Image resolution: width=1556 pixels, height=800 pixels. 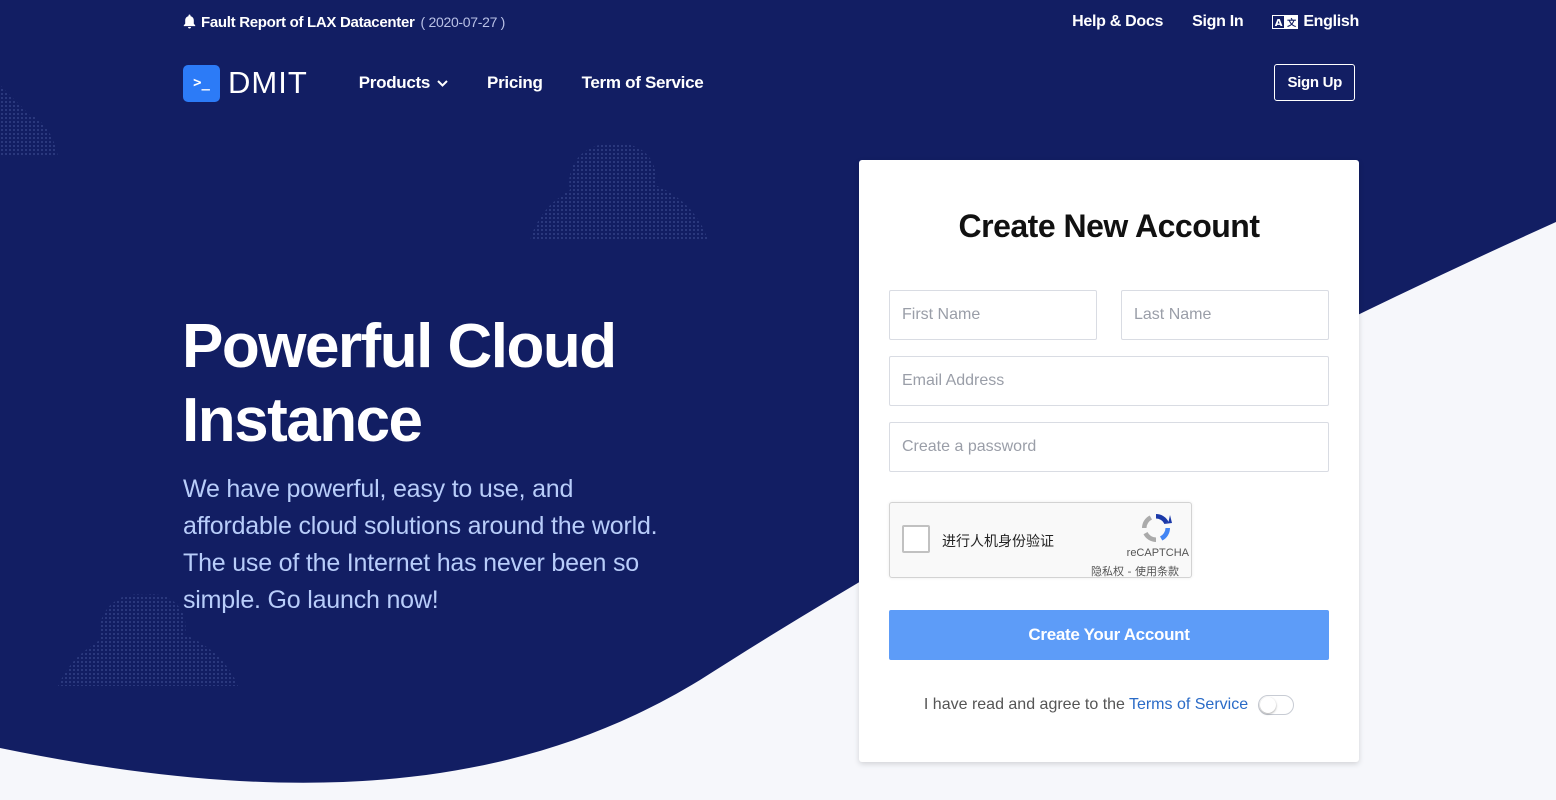 I want to click on terminal-icon: >_, so click(x=201, y=83).